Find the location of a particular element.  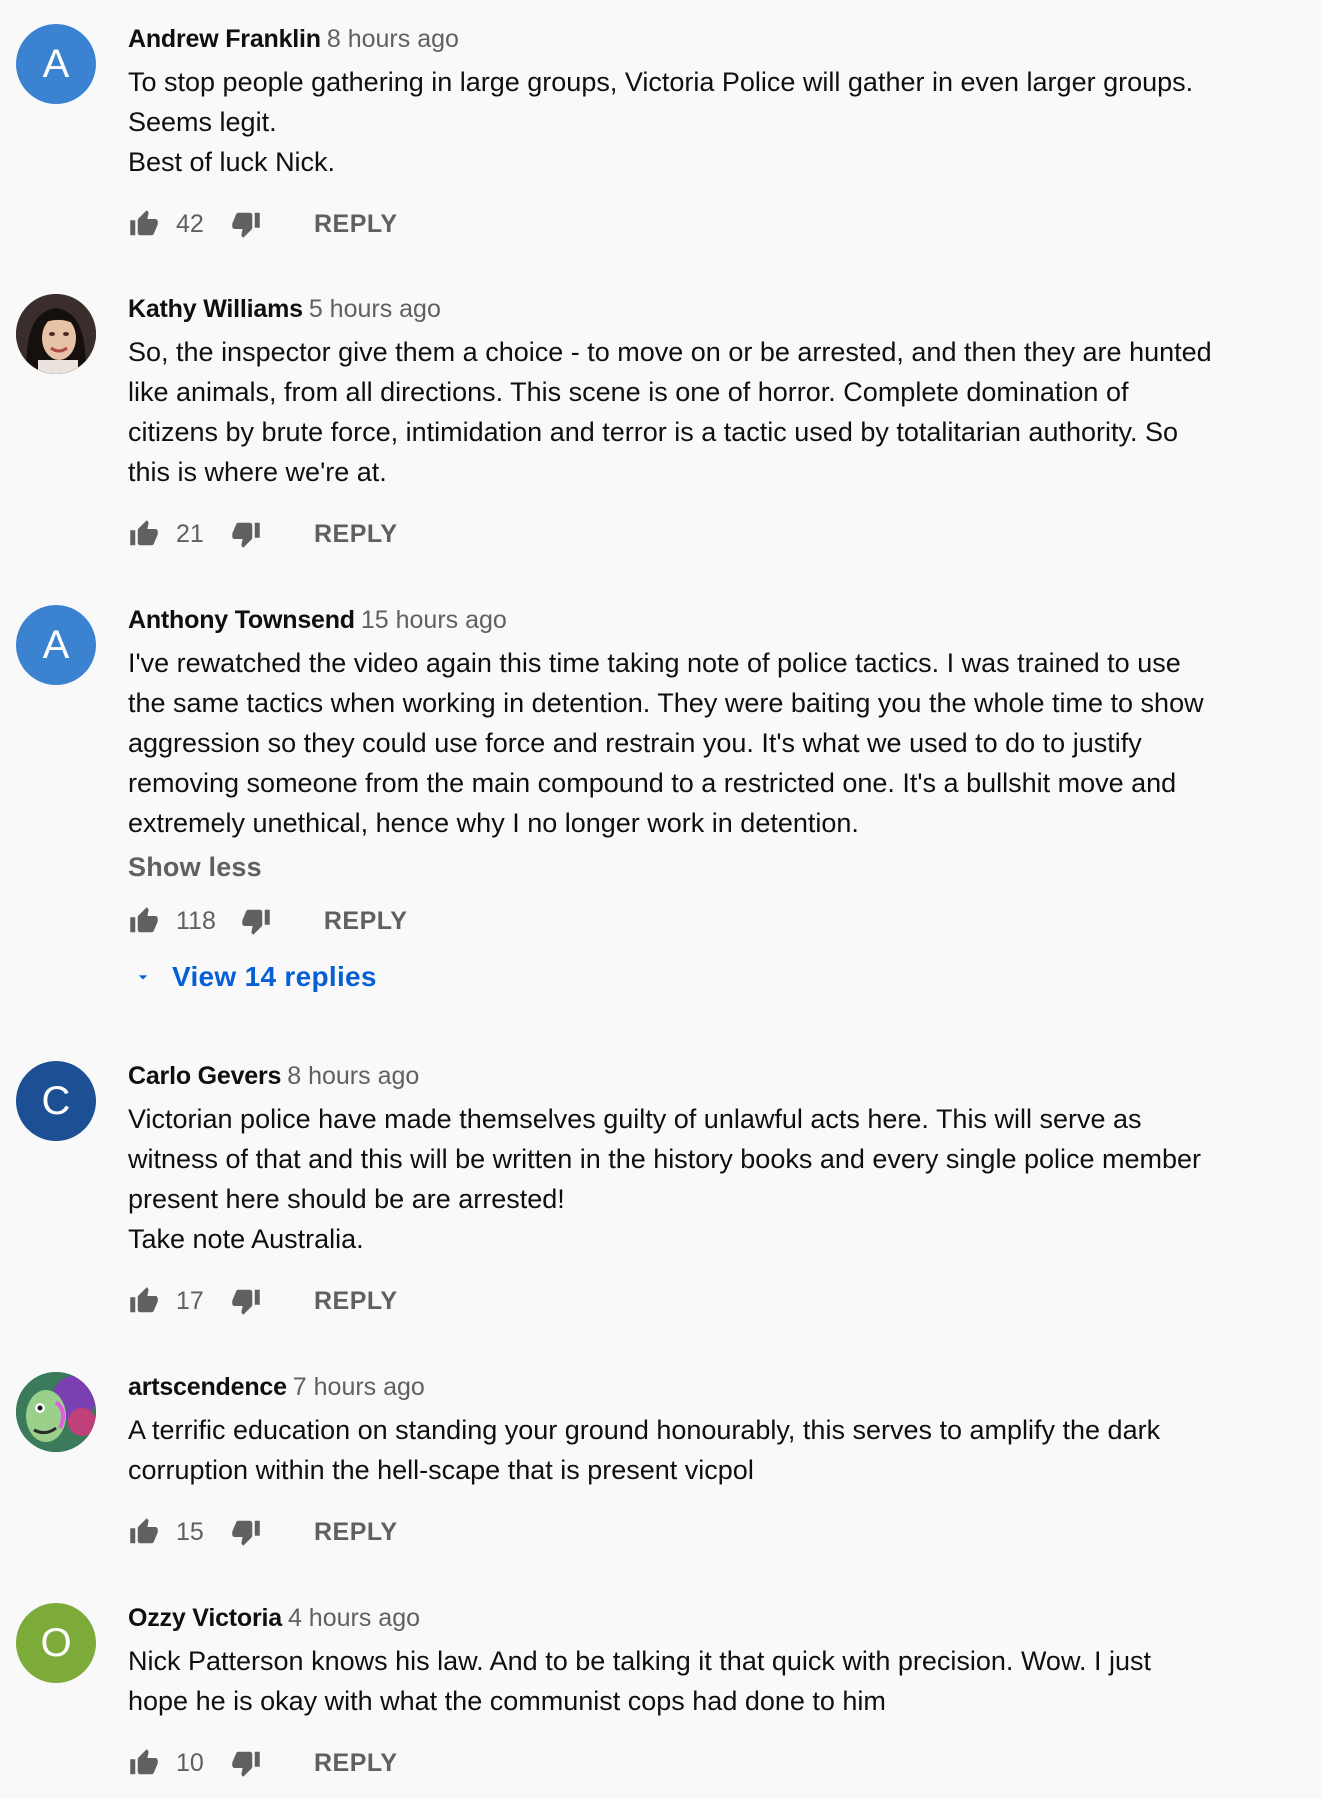

comment-header: Carlo Gevers 8 hours ago is located at coordinates (715, 1076).